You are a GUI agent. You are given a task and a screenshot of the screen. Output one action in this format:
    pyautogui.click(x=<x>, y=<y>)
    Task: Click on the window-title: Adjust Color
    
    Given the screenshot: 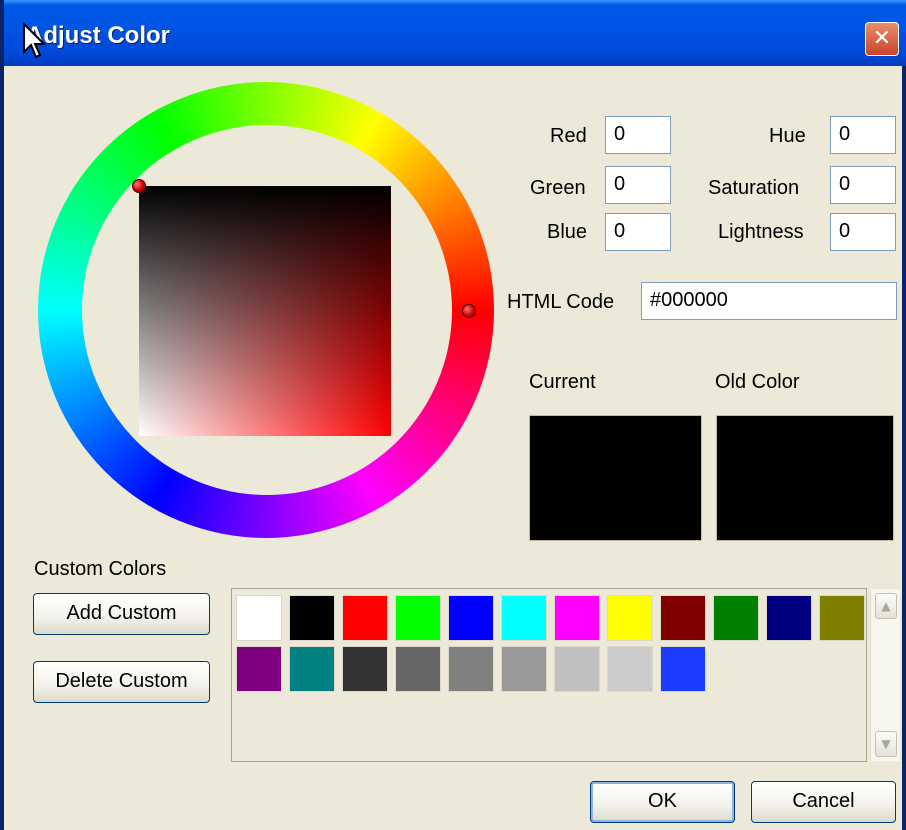 What is the action you would take?
    pyautogui.click(x=98, y=35)
    